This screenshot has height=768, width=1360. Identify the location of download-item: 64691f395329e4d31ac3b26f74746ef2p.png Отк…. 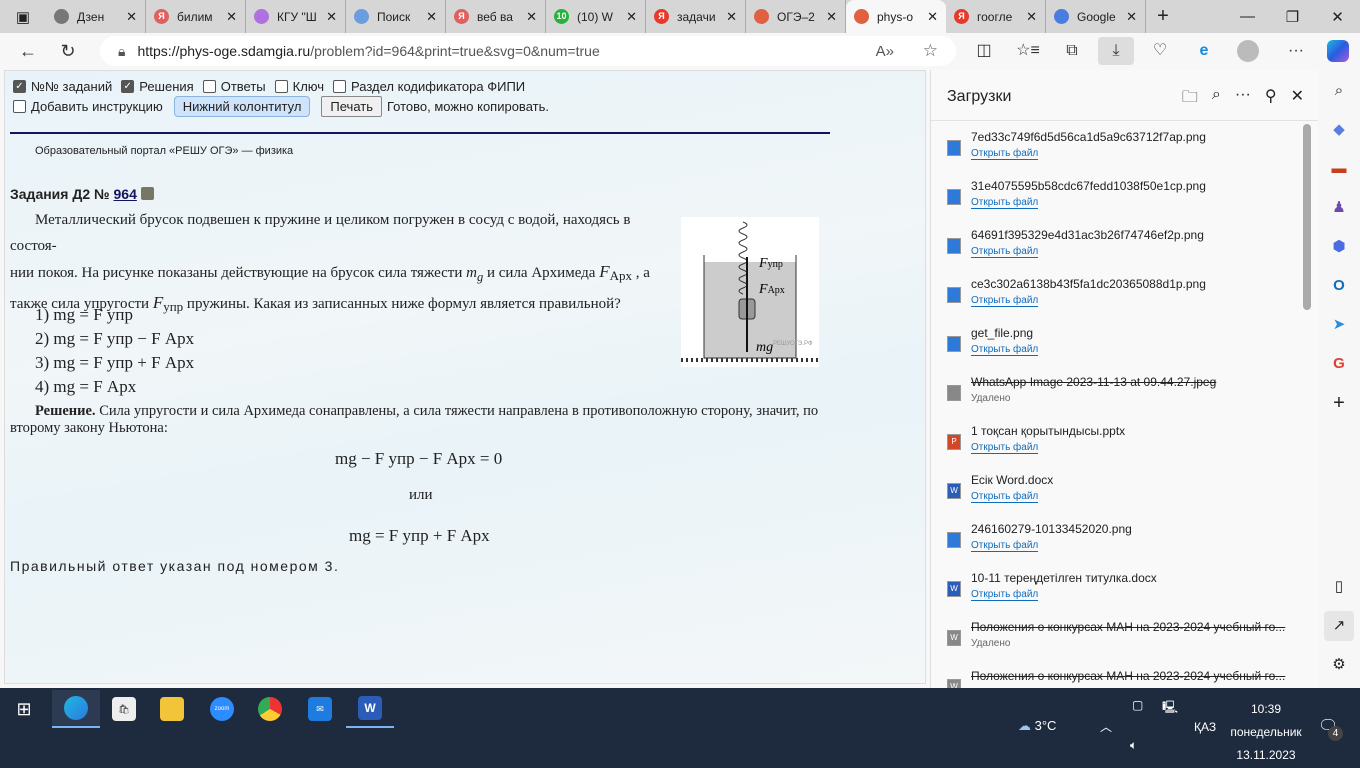
(1122, 246).